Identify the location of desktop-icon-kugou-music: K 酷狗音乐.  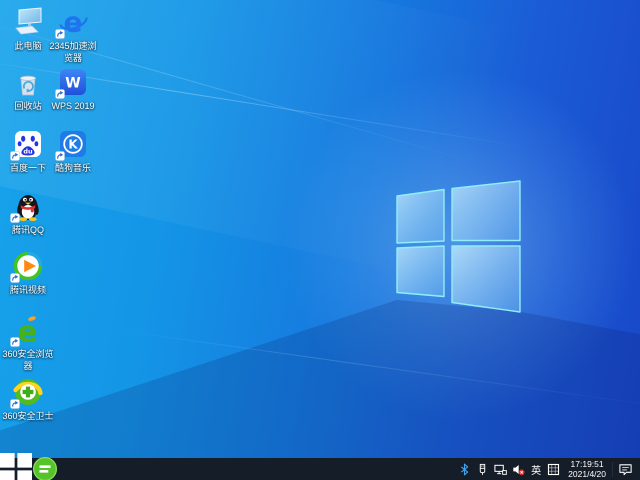
(73, 151).